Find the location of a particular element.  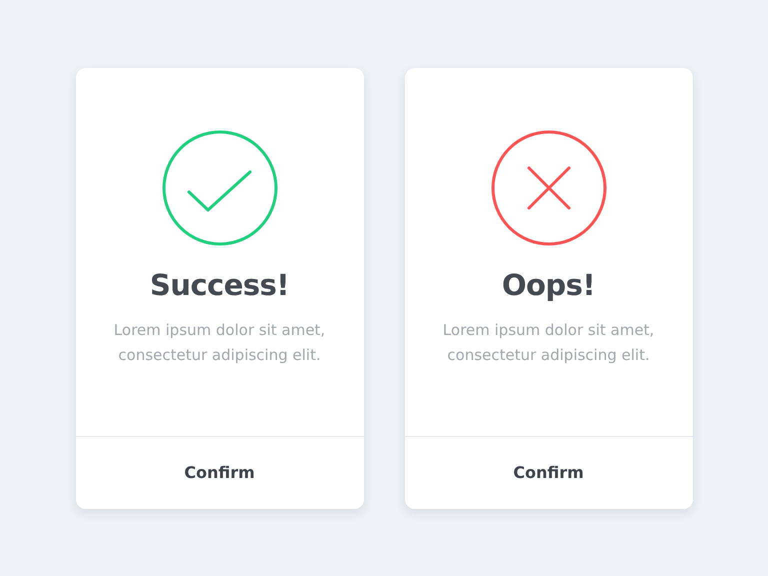

dialog-title: Success! is located at coordinates (220, 285).